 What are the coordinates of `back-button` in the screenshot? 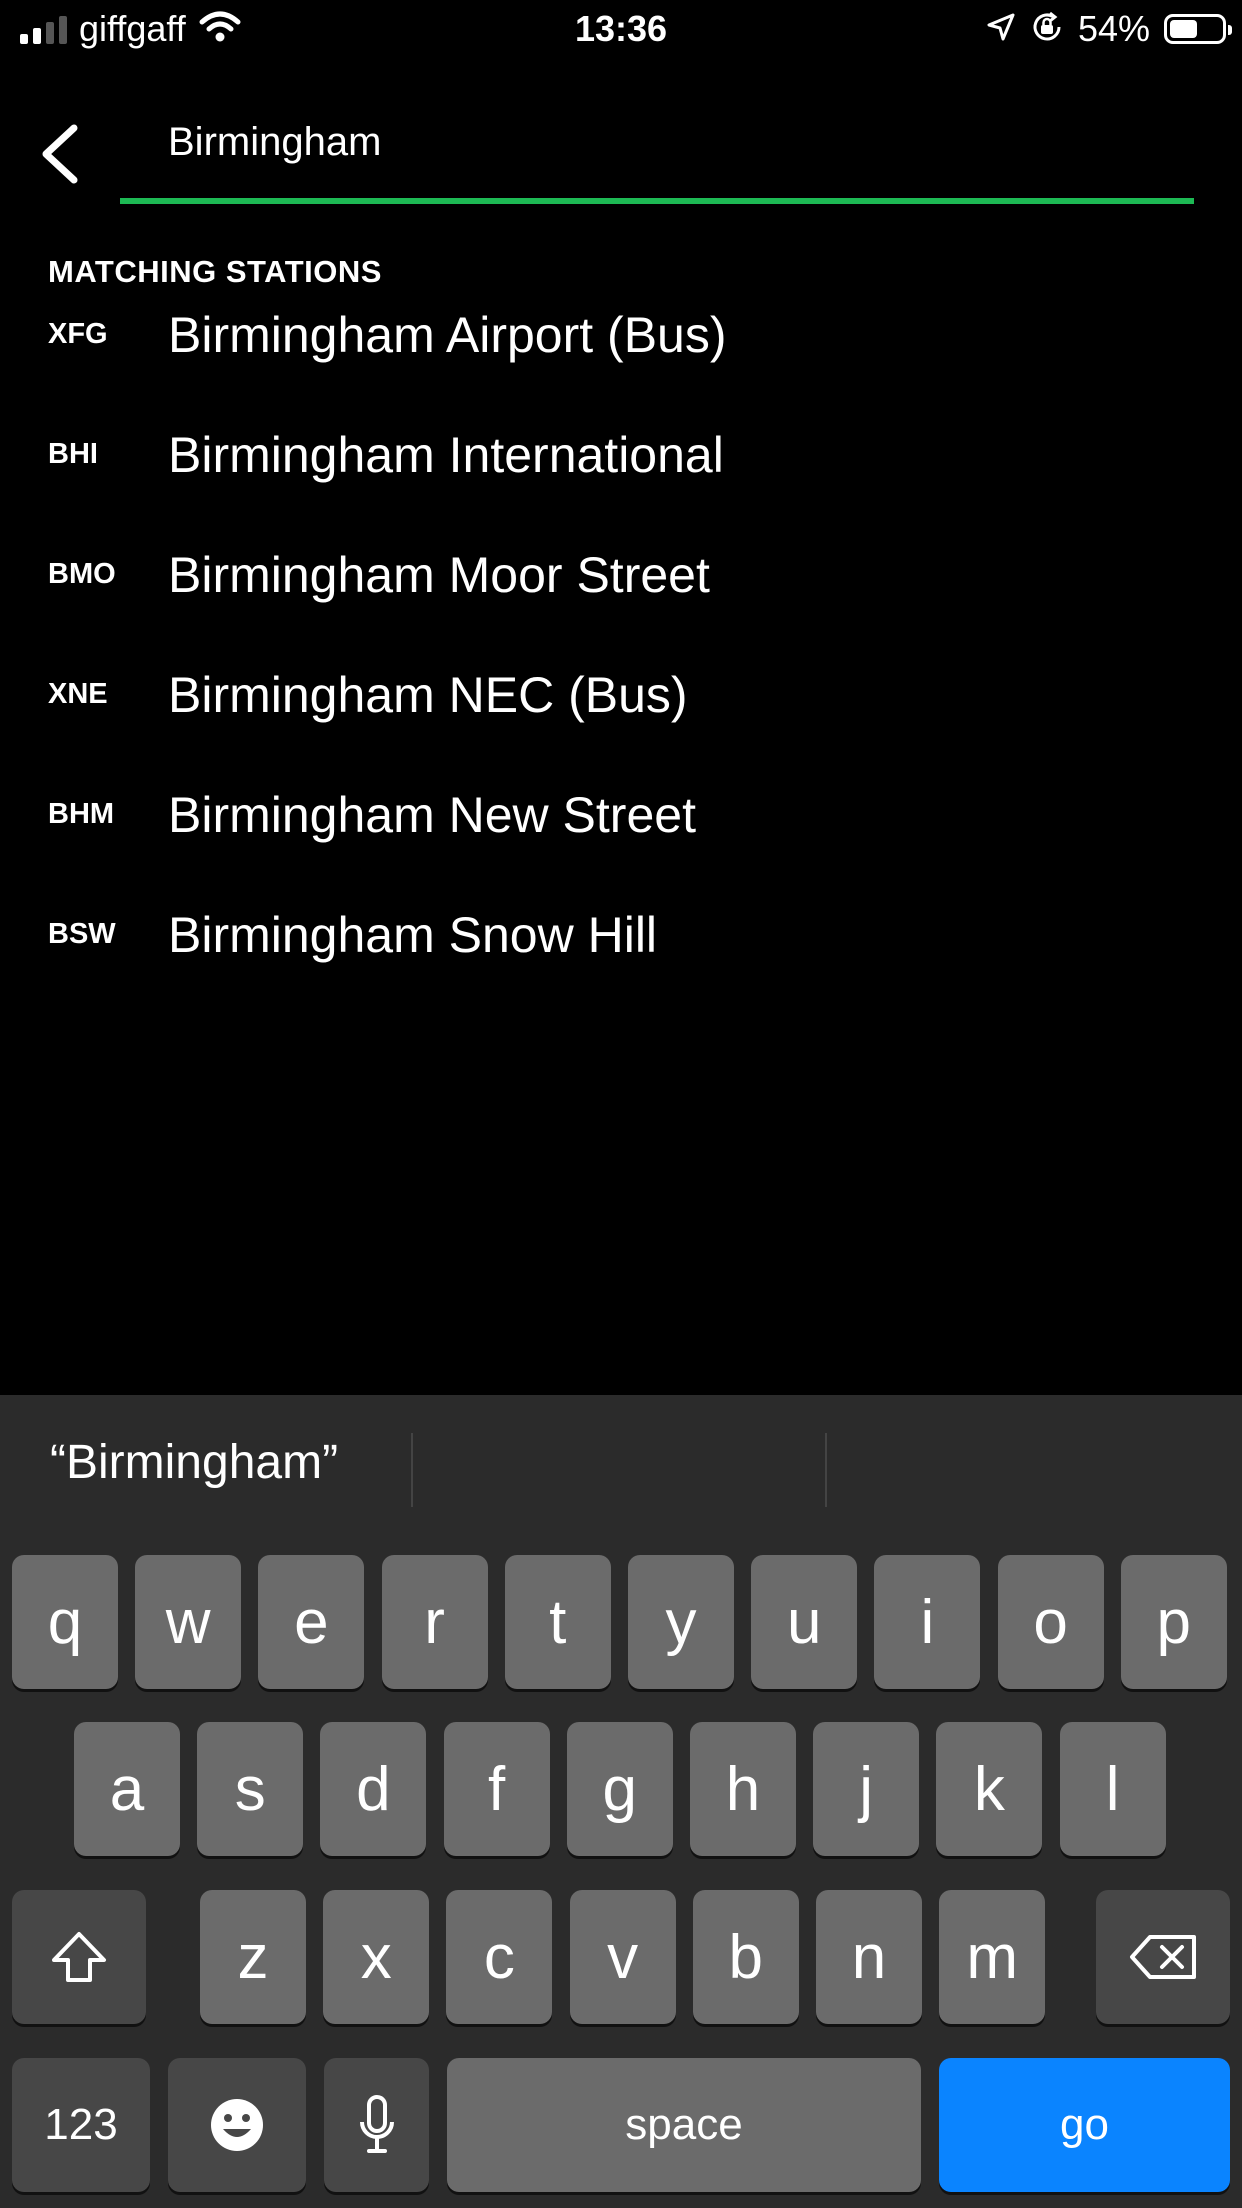 It's located at (60, 154).